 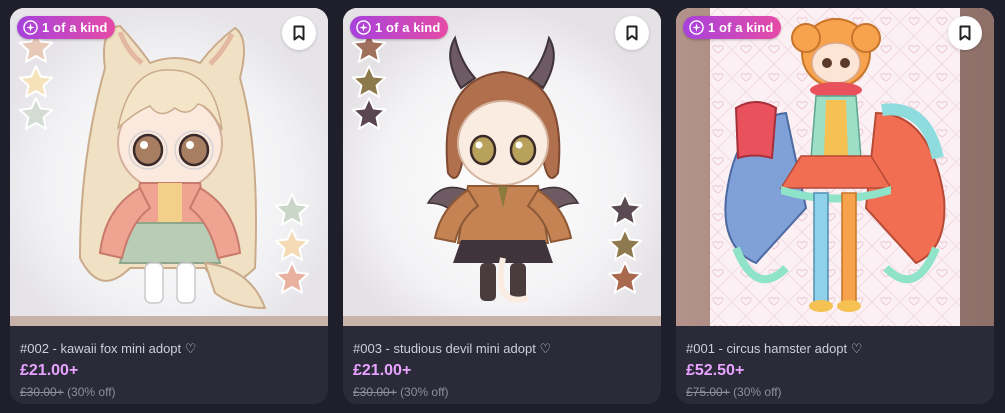 I want to click on listing-title: #001 - circus hamster adopt ♡, so click(x=835, y=349).